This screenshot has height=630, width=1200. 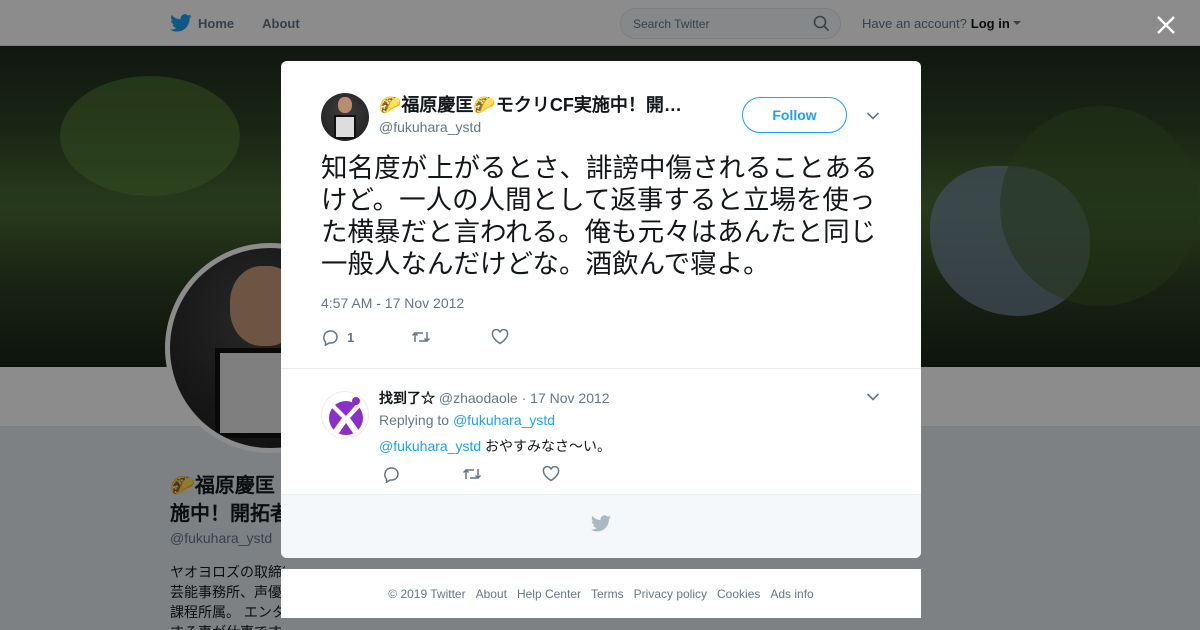 I want to click on footer-link-about: About, so click(x=491, y=594).